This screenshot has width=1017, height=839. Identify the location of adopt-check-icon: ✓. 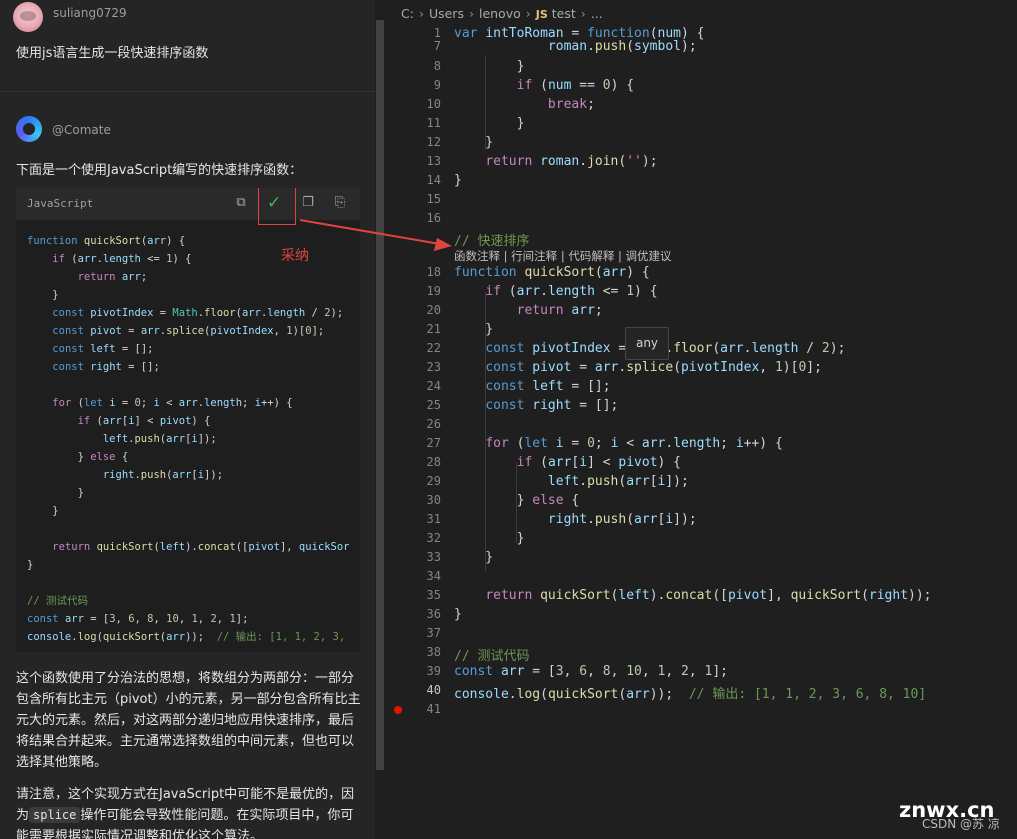
(274, 203).